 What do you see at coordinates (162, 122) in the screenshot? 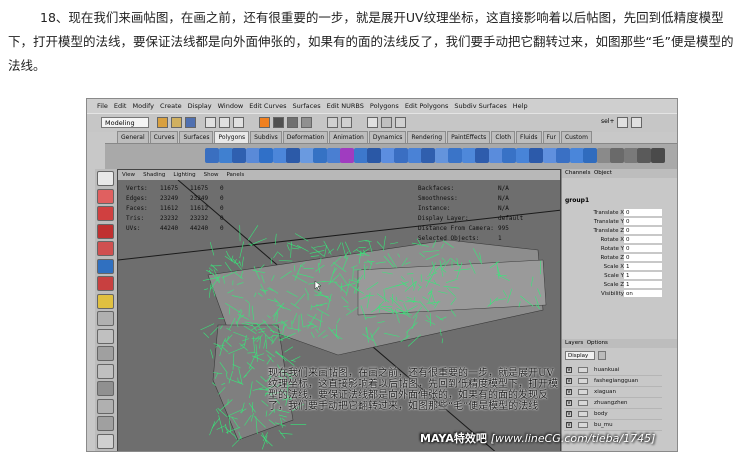
I see `new-scene-icon` at bounding box center [162, 122].